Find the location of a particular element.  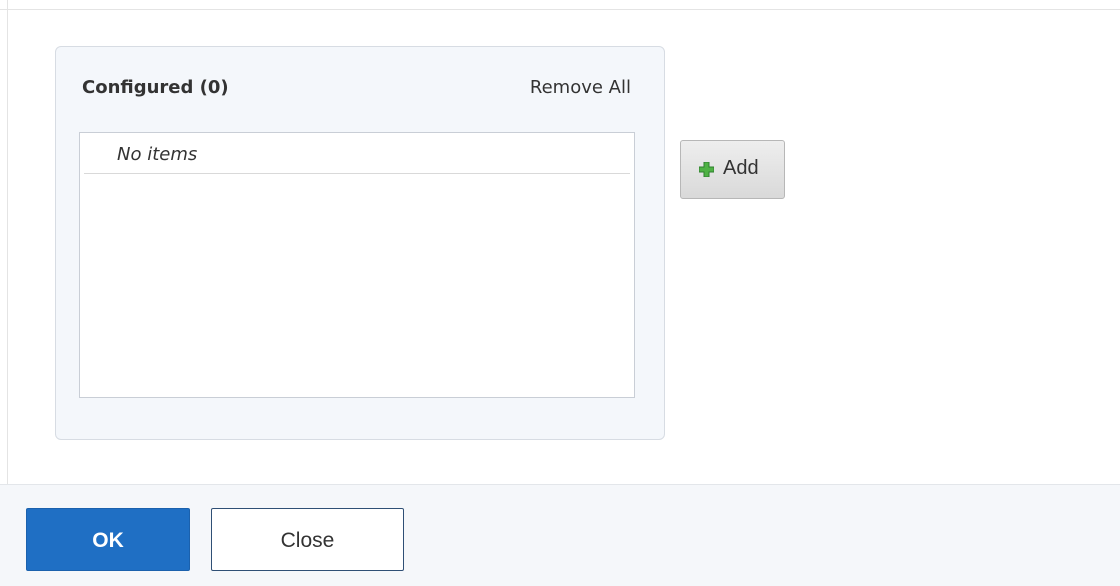

ok-button: OK is located at coordinates (108, 539).